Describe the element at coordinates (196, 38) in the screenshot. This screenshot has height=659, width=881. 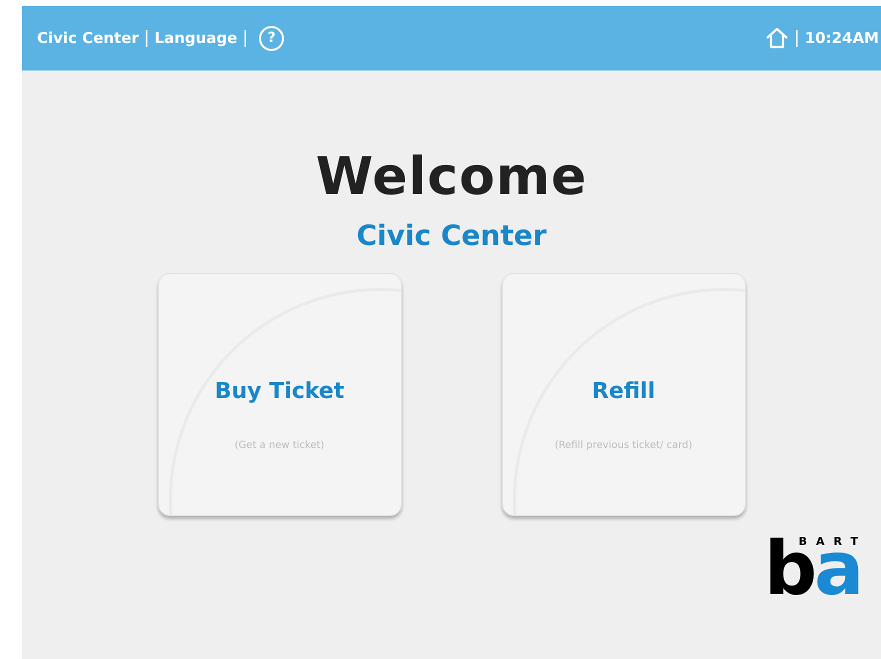
I see `language-link: Language` at that location.